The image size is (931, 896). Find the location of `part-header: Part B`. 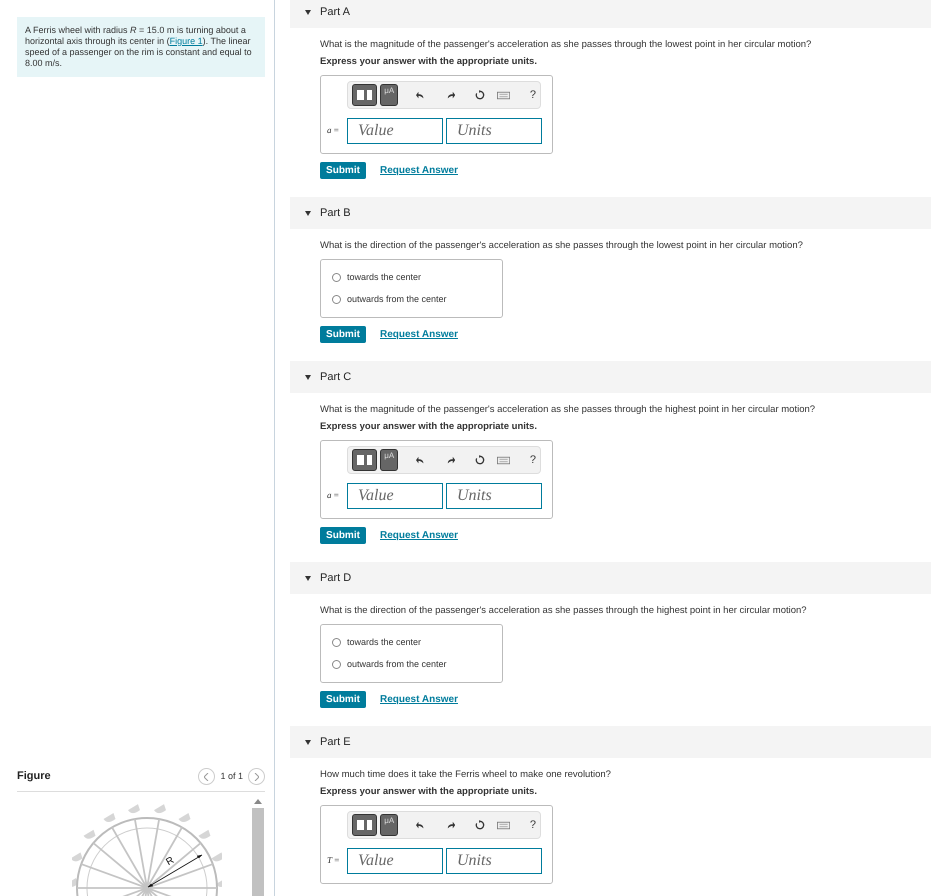

part-header: Part B is located at coordinates (610, 213).